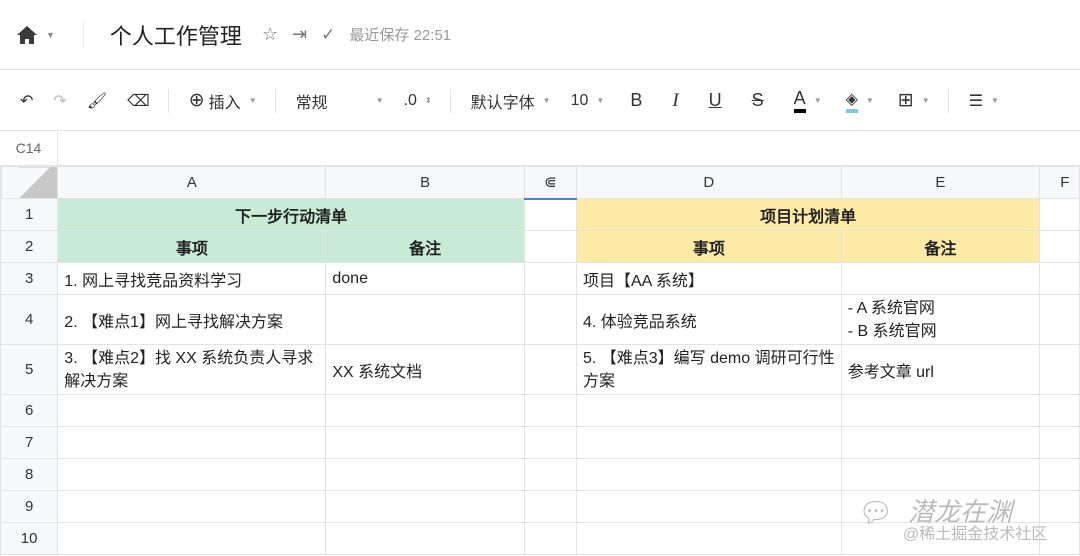 This screenshot has width=1080, height=556. I want to click on text-color-button: A ▼, so click(807, 100).